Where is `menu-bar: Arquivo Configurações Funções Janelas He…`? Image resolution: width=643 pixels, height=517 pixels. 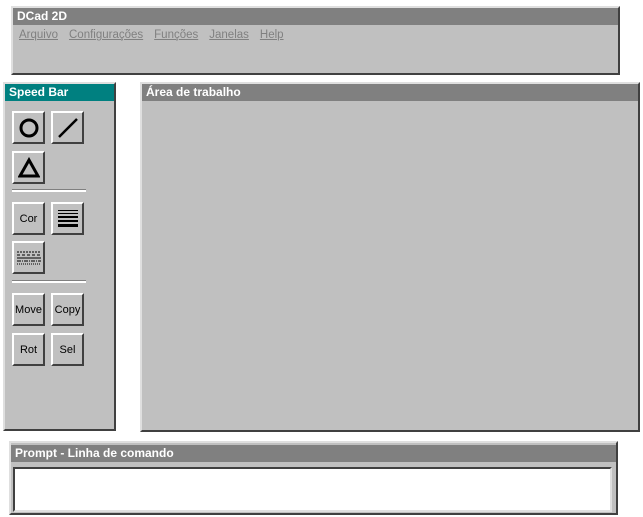 menu-bar: Arquivo Configurações Funções Janelas He… is located at coordinates (315, 33).